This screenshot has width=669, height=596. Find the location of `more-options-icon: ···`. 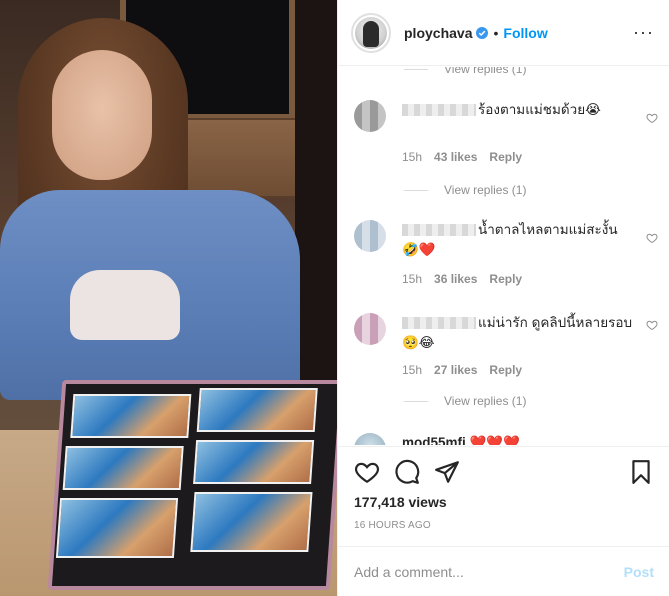

more-options-icon: ··· is located at coordinates (643, 32).